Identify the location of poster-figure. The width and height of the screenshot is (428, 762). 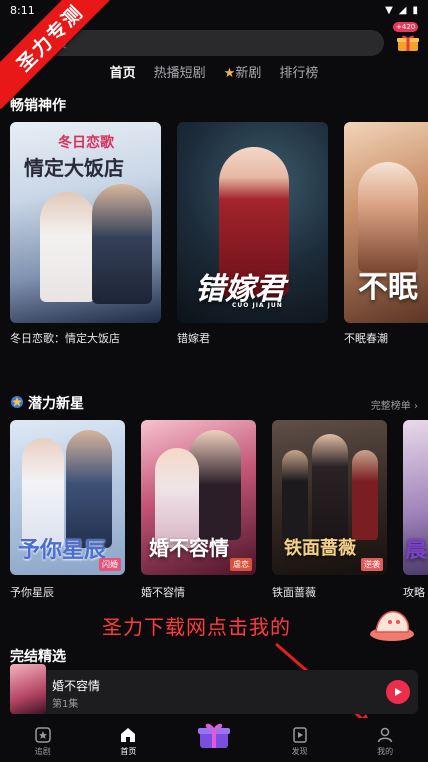
(388, 217).